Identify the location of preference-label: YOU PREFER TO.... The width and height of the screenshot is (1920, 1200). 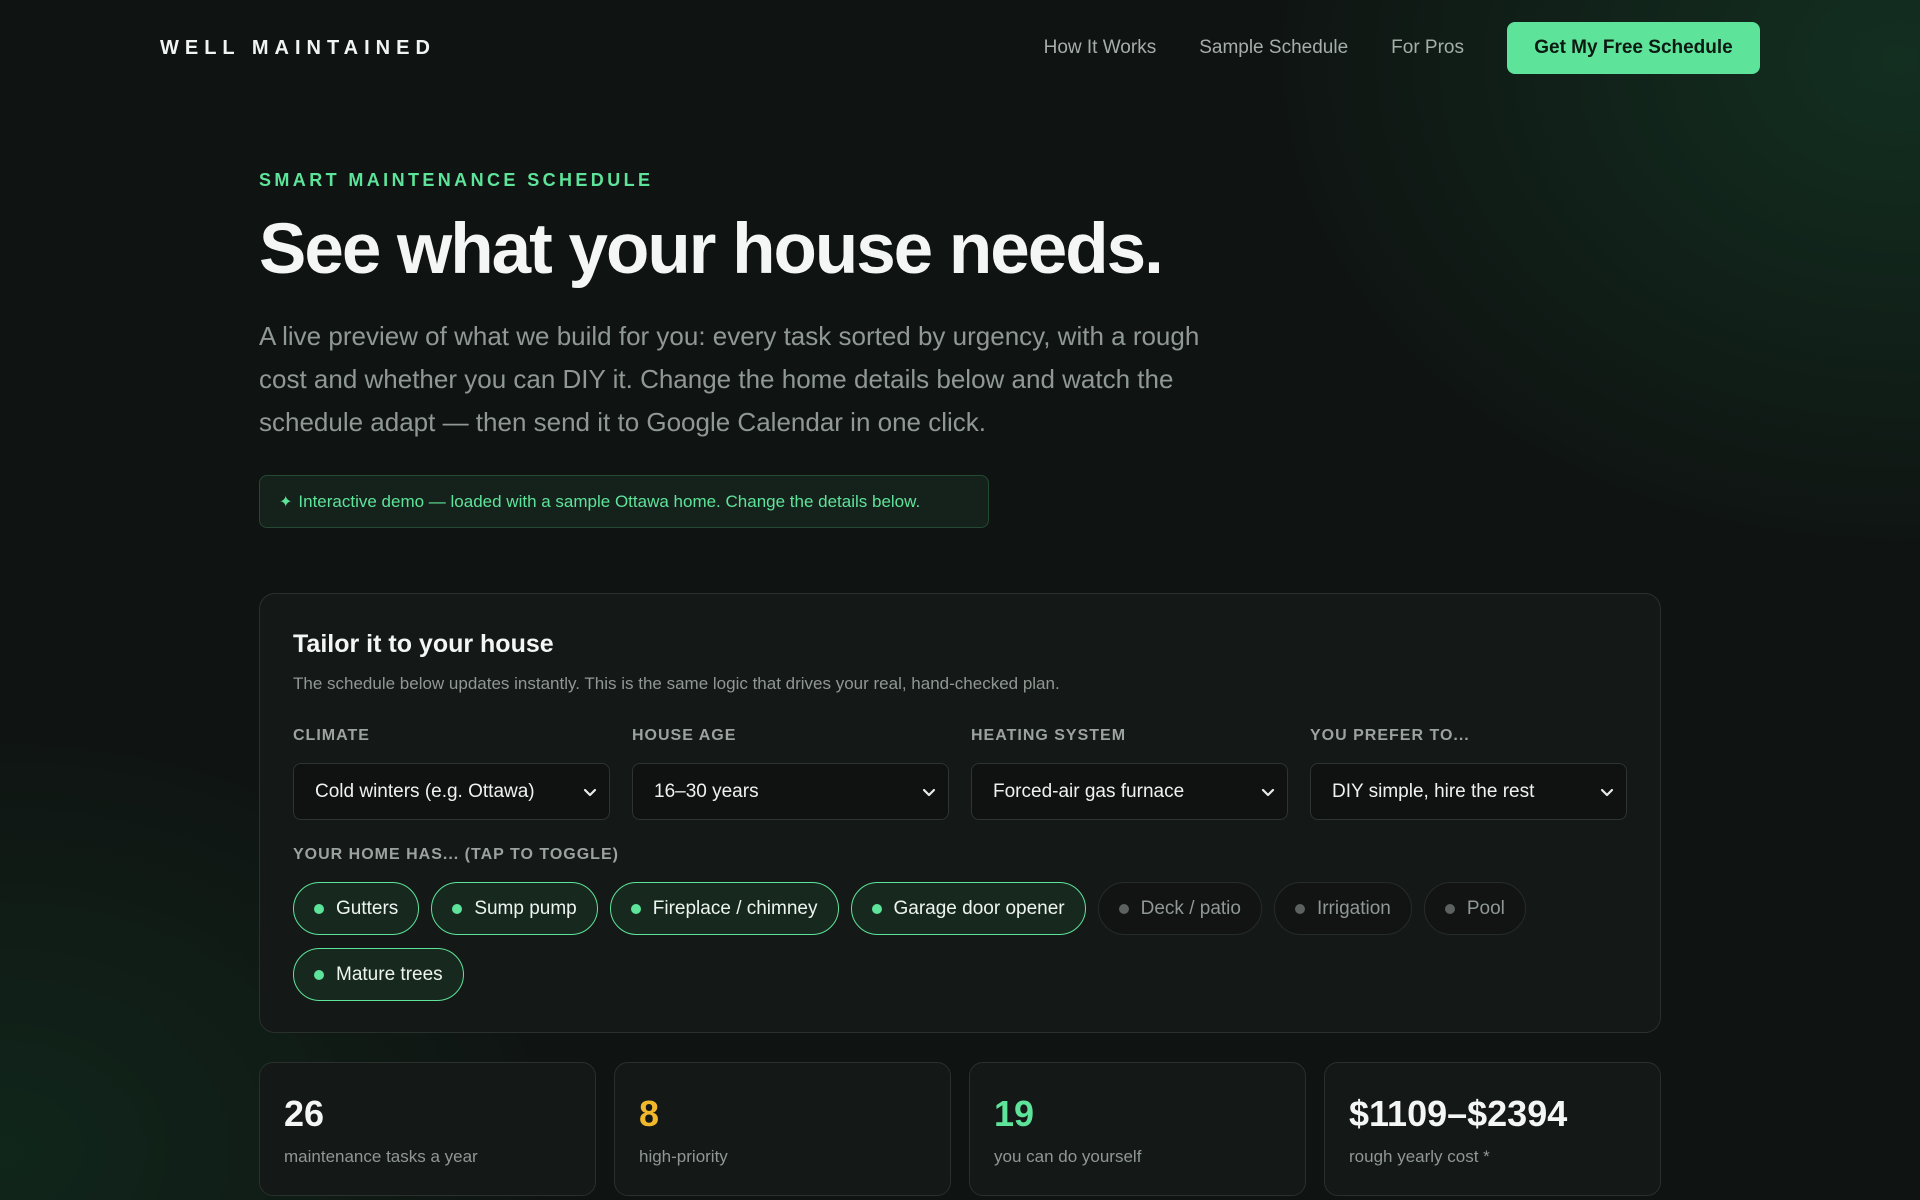
(1390, 735).